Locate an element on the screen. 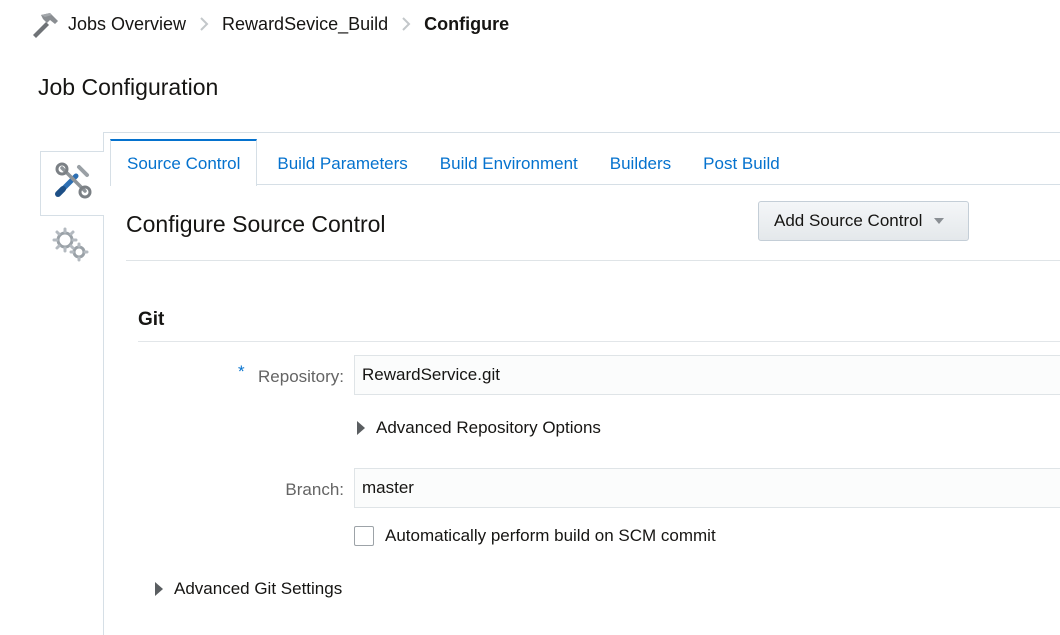 Image resolution: width=1060 pixels, height=635 pixels. tab-post-build: Post Build is located at coordinates (741, 162).